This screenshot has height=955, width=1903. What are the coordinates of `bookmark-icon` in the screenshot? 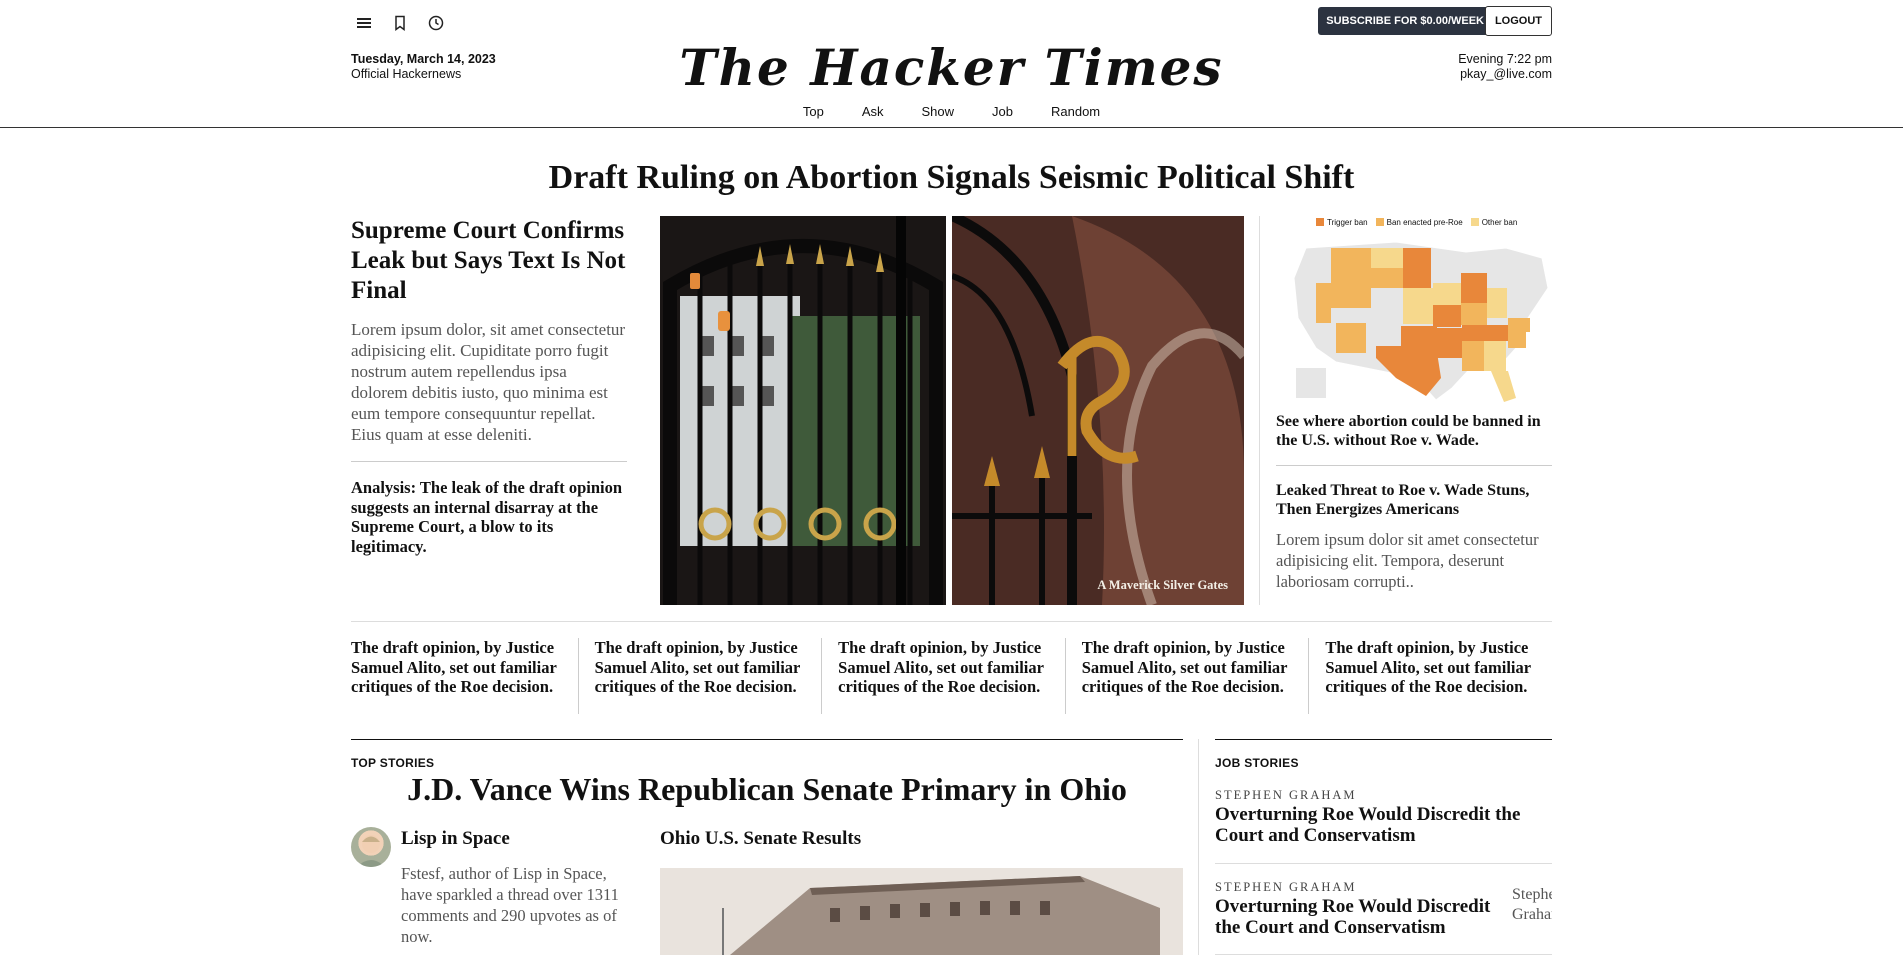 It's located at (400, 23).